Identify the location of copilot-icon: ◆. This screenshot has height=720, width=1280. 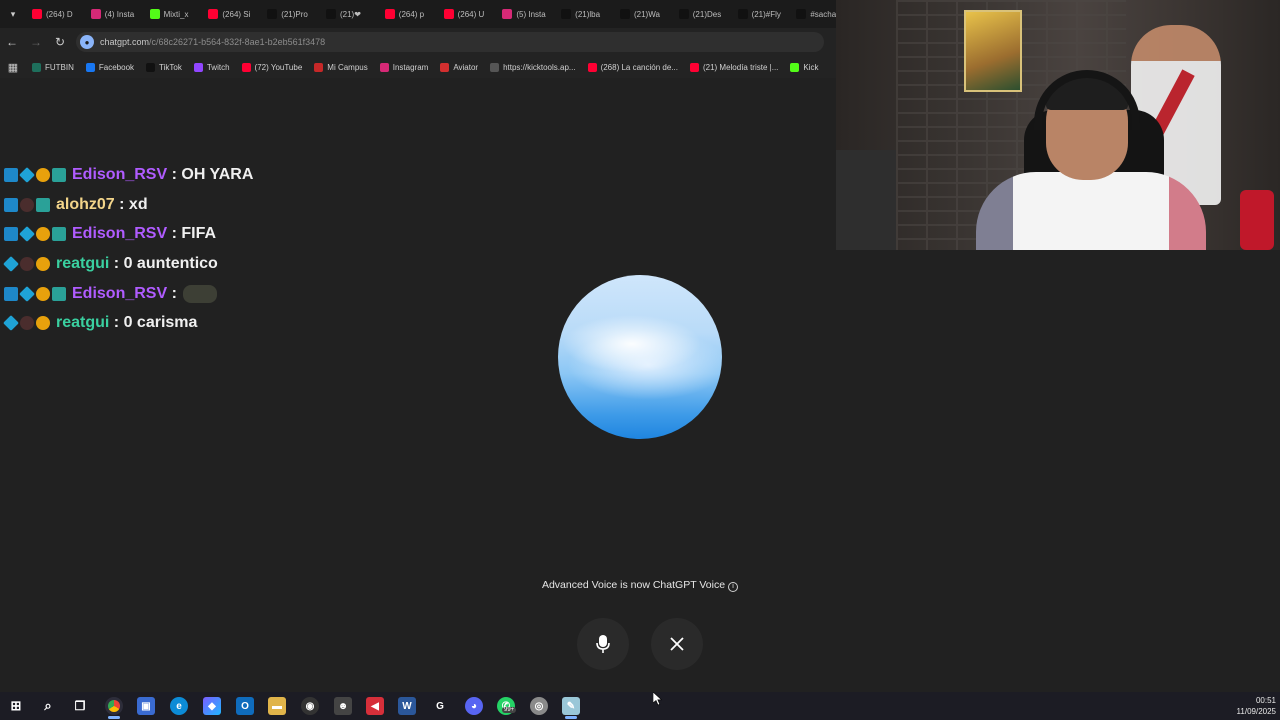
(212, 706).